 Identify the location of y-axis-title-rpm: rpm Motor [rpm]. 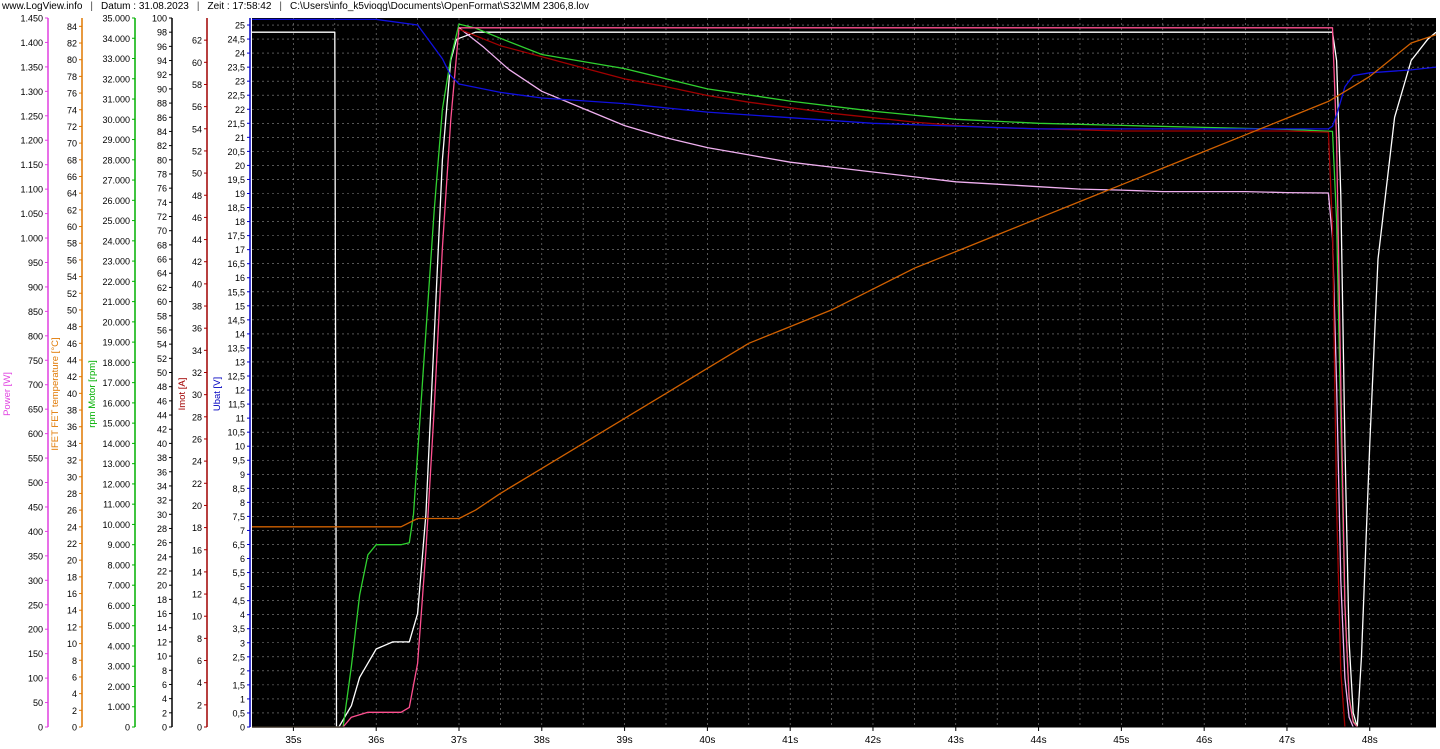
(92, 394).